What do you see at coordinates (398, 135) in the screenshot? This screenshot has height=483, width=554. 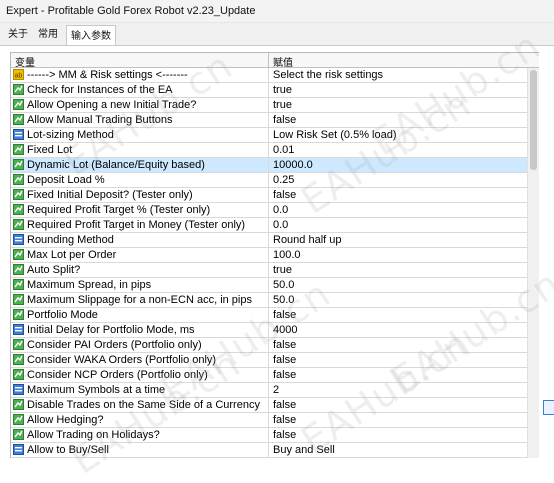 I see `parameter-value: Low Risk Set (0.5% load)` at bounding box center [398, 135].